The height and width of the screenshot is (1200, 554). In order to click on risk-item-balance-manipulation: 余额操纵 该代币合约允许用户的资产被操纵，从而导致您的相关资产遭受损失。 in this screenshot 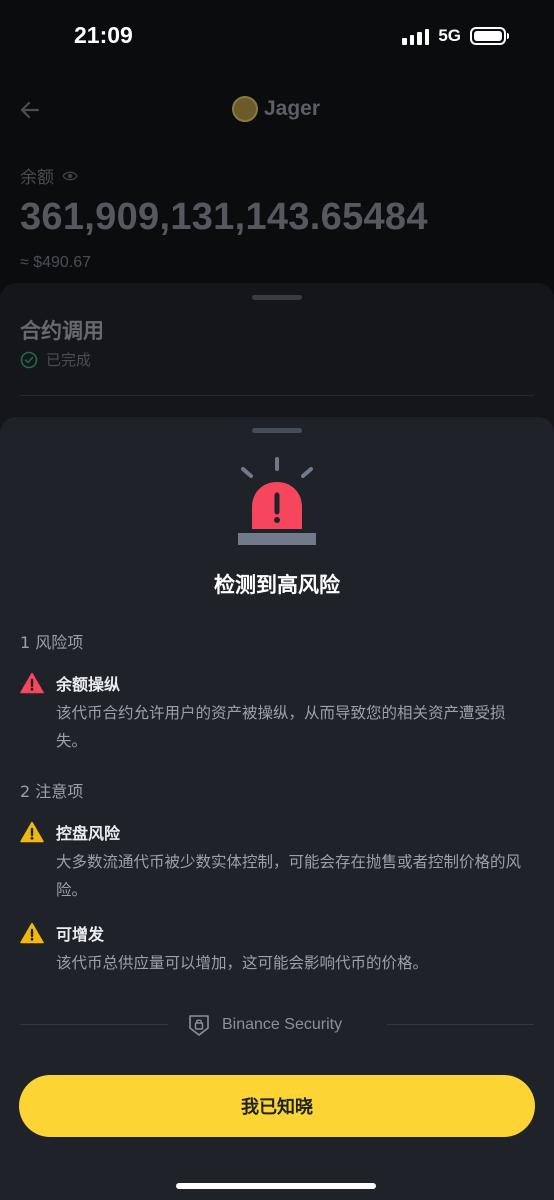, I will do `click(277, 712)`.